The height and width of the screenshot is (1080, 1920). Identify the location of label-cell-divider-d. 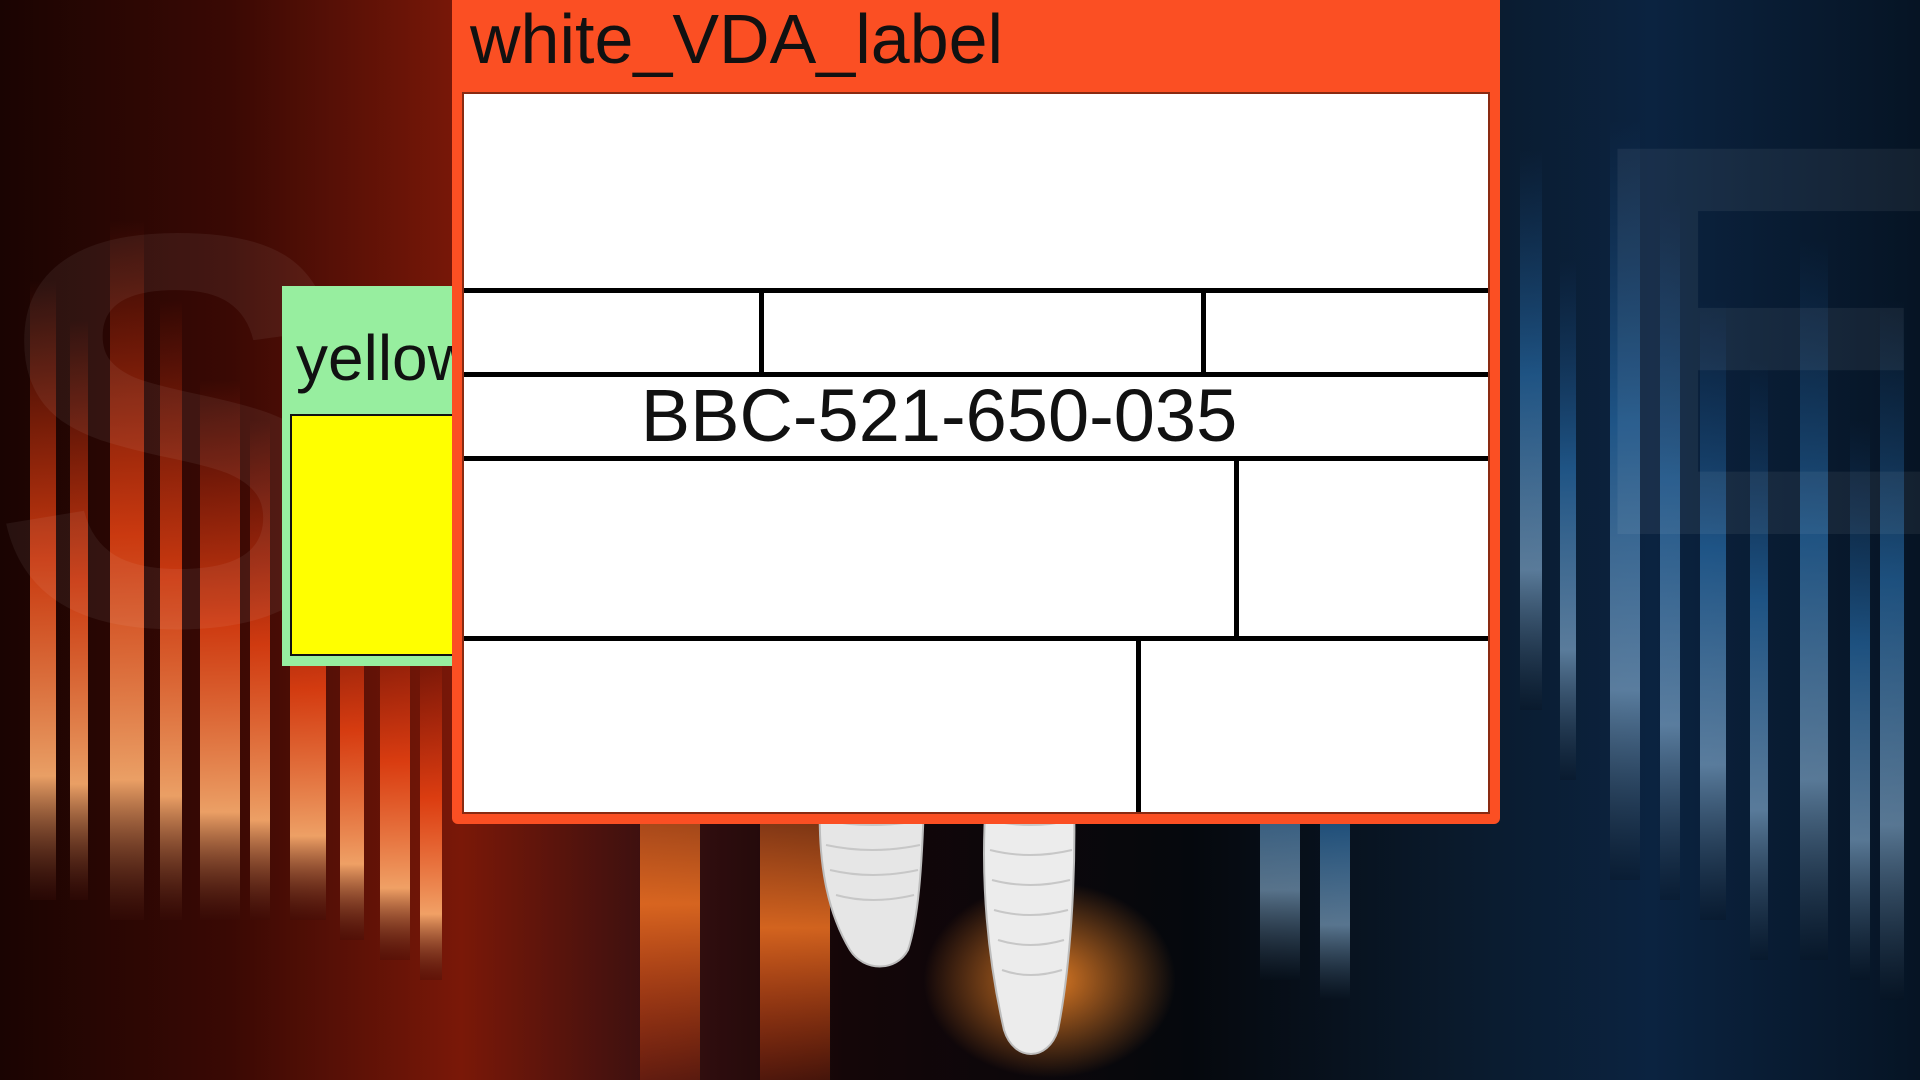
(1138, 725).